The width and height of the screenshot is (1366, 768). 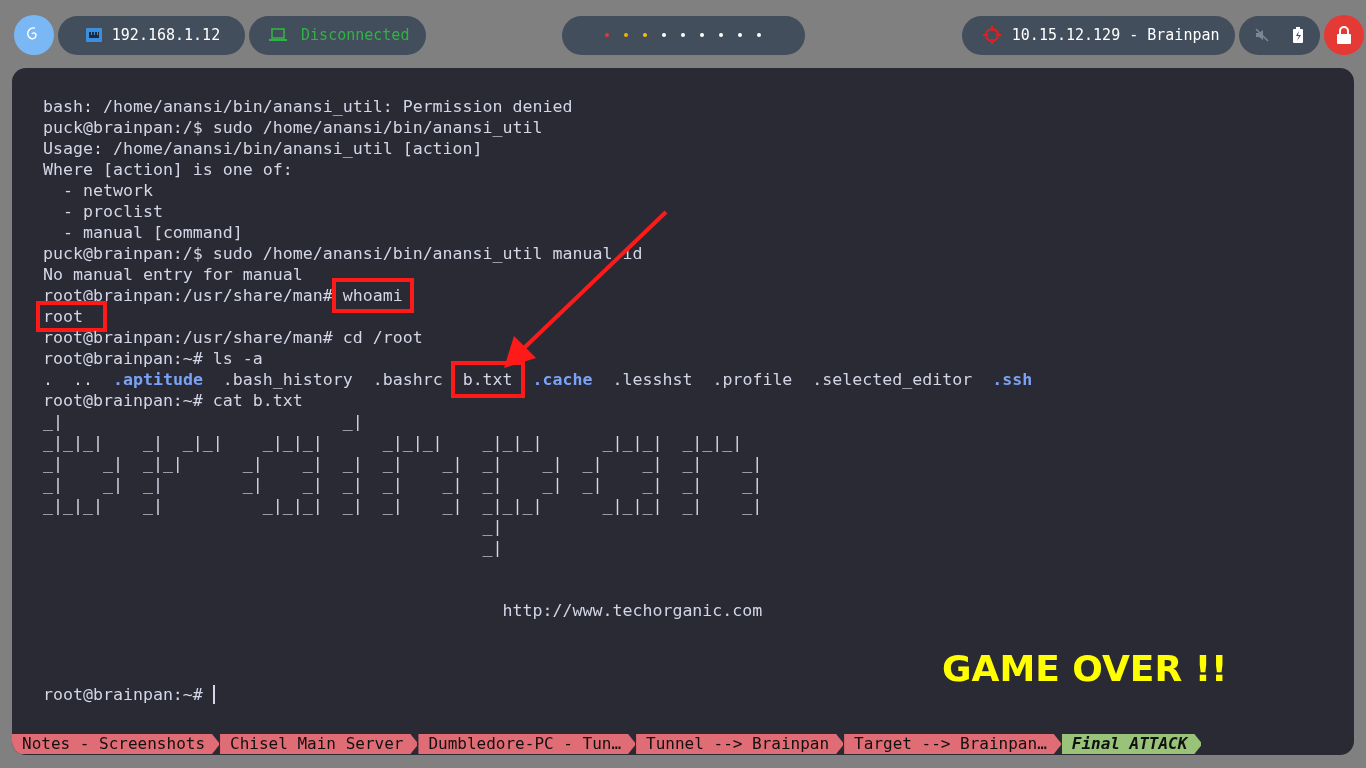 What do you see at coordinates (152, 232) in the screenshot?
I see `terminal-line: - manual [command]` at bounding box center [152, 232].